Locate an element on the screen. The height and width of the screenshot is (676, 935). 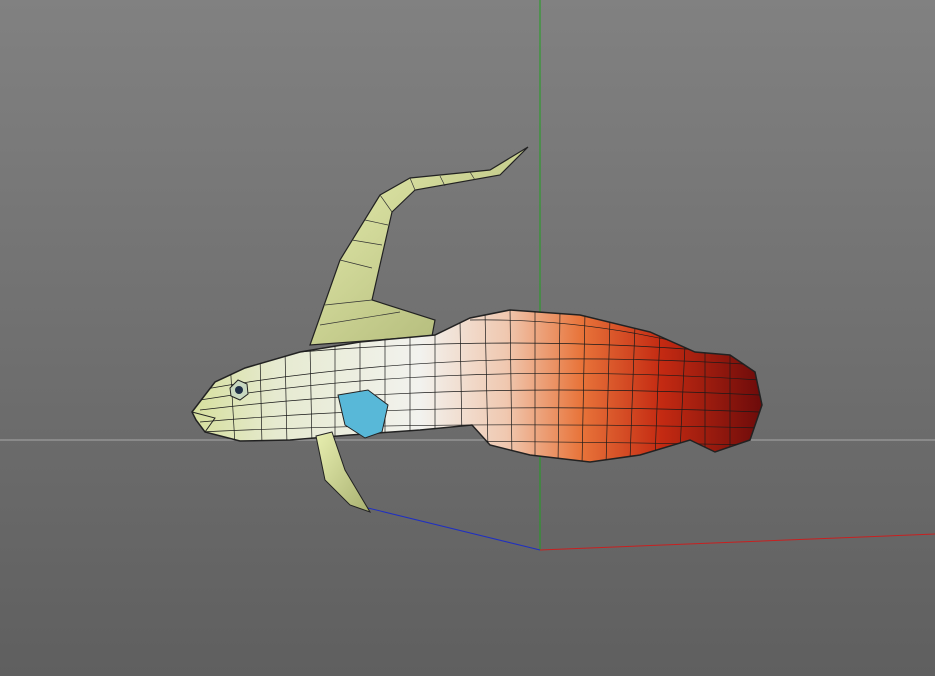
fish-body is located at coordinates (477, 386).